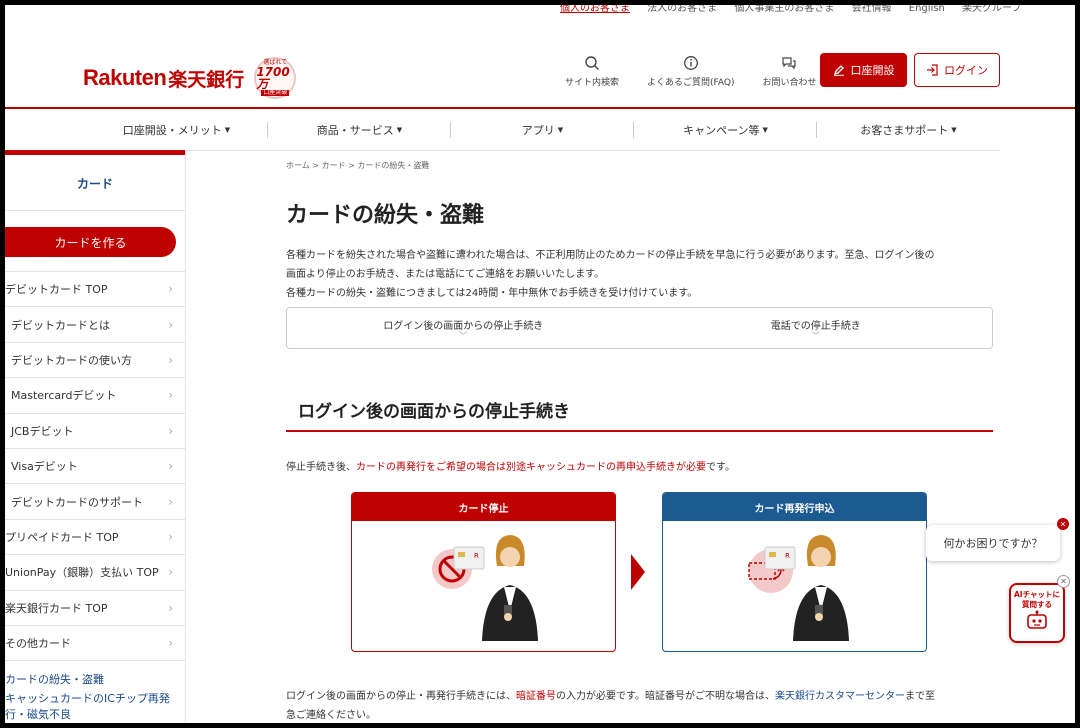 The width and height of the screenshot is (1080, 728). I want to click on sidebar-item-bank-card: 楽天銀行カード TOP ›, so click(95, 608).